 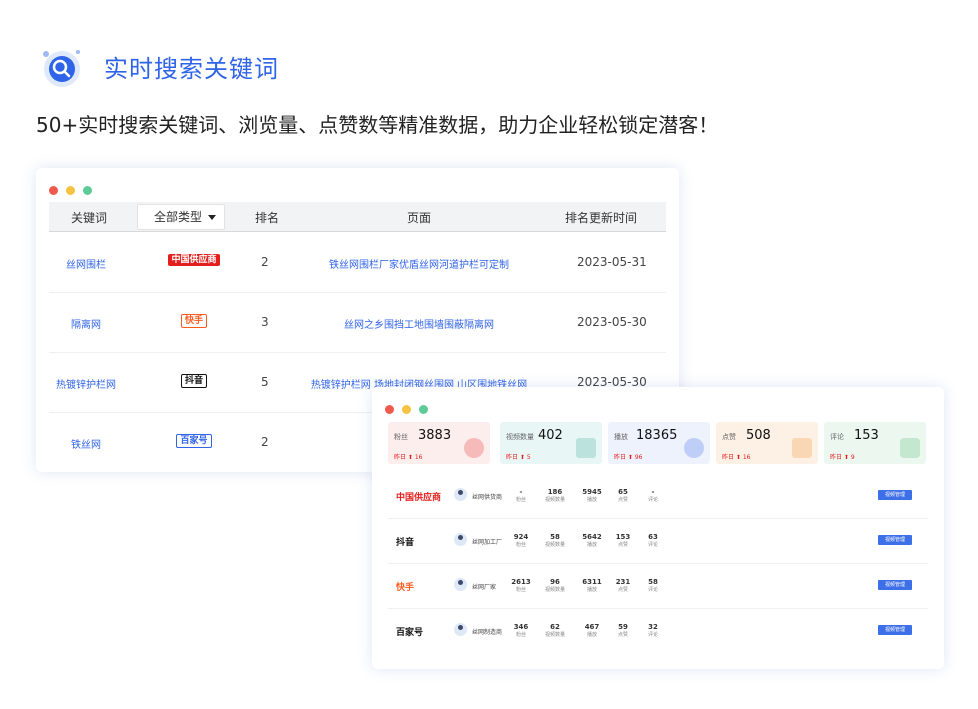 I want to click on keyword-link: 热镀锌护栏网, so click(x=86, y=383).